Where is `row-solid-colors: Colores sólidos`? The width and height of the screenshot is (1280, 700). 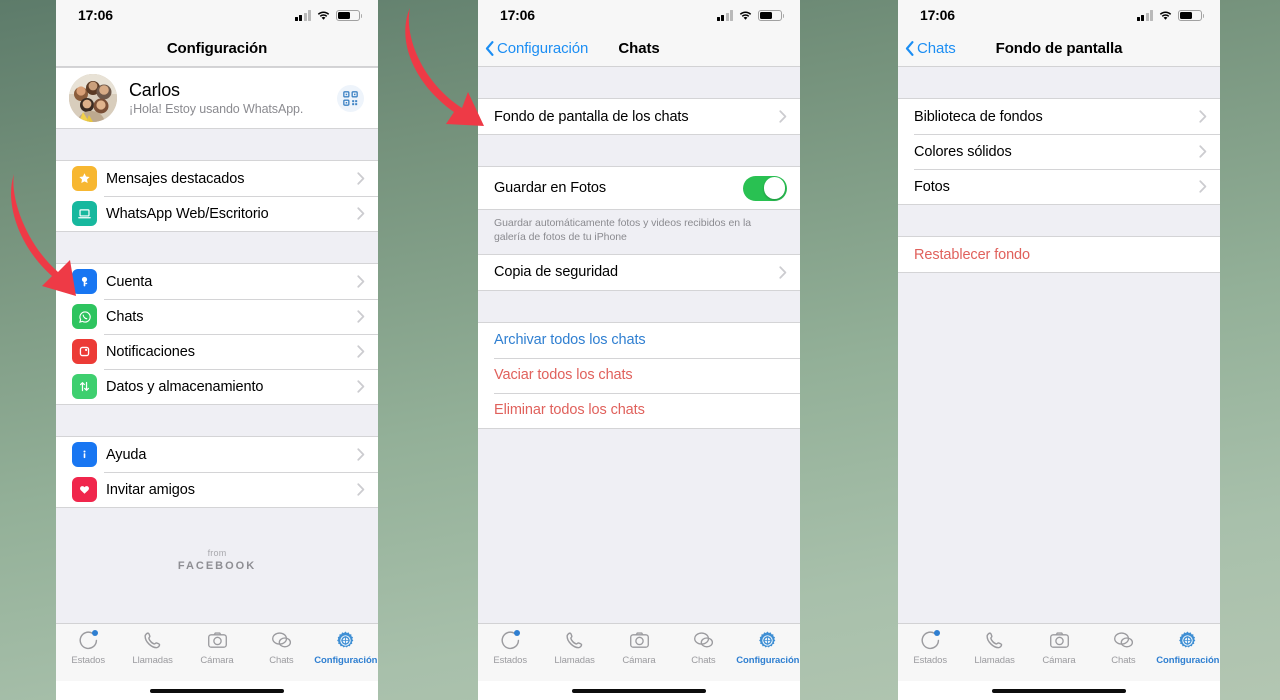
row-solid-colors: Colores sólidos is located at coordinates (1059, 151).